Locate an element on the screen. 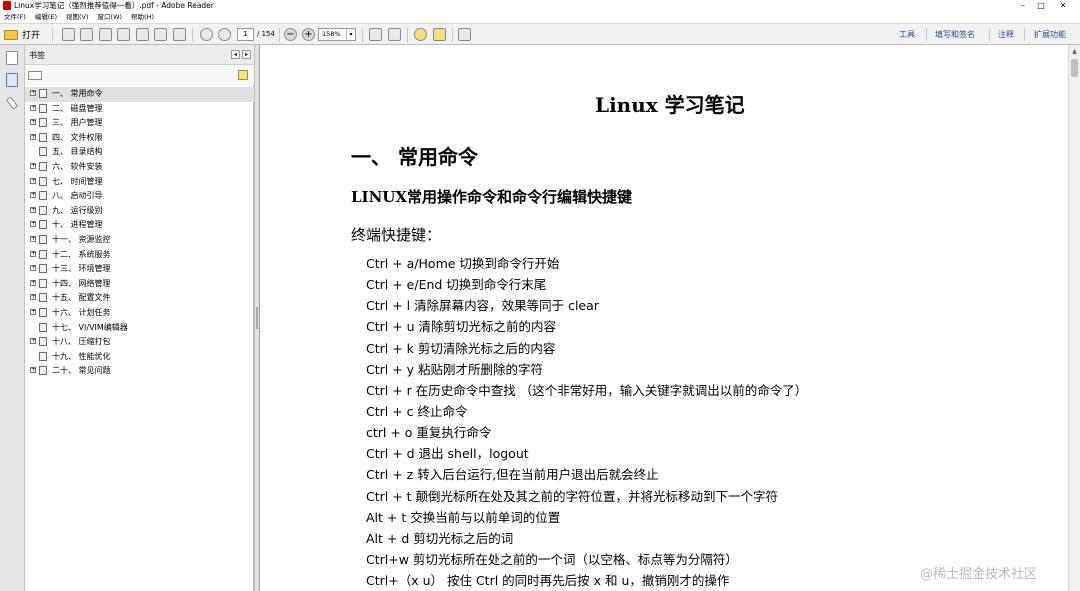 The image size is (1080, 591). bookmark-item: + 二十、 常见问题 is located at coordinates (139, 371).